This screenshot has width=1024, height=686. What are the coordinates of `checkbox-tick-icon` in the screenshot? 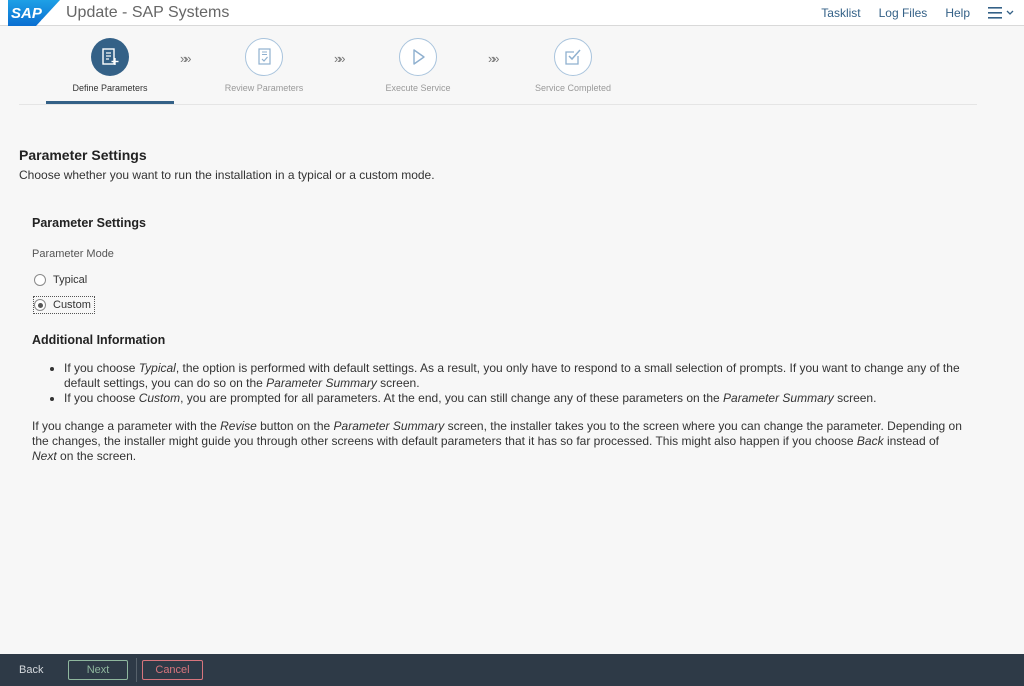 It's located at (573, 57).